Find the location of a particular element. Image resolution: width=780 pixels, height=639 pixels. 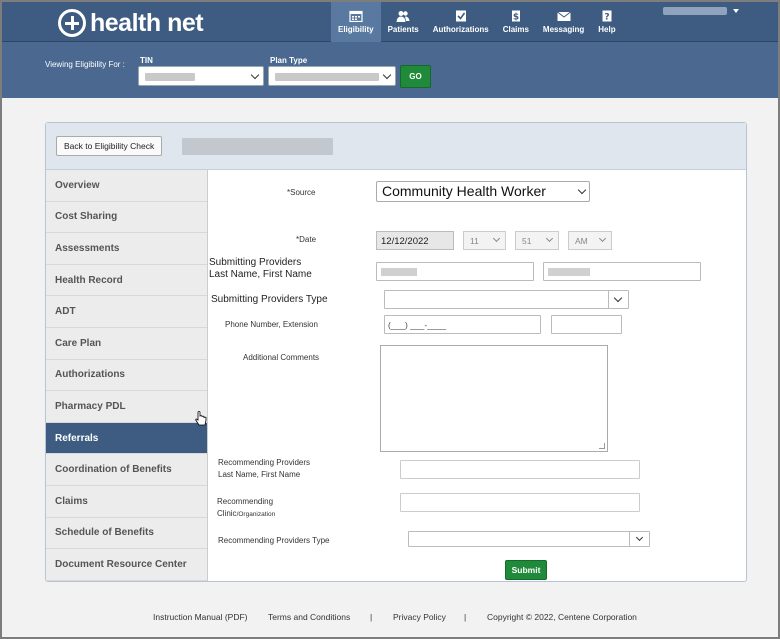

nav-claims: $ Claims is located at coordinates (516, 22).